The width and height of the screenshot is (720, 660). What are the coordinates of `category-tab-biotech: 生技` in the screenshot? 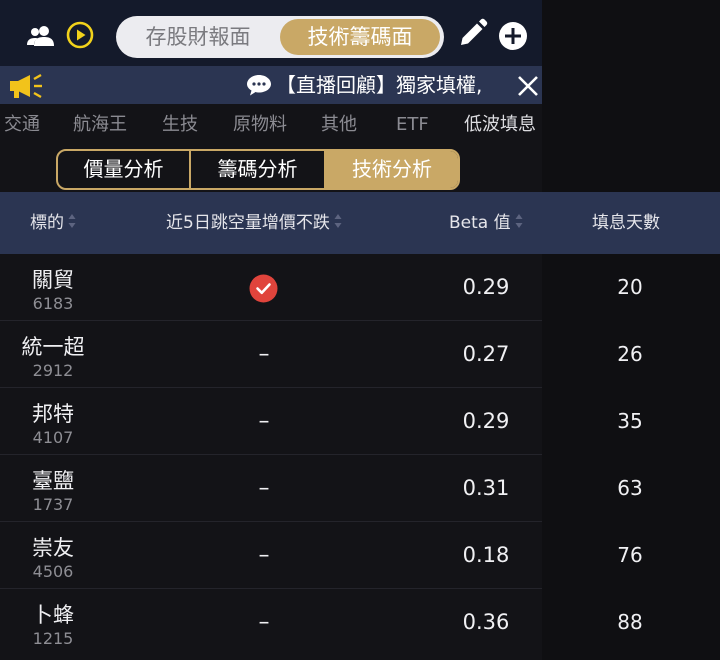 It's located at (180, 125).